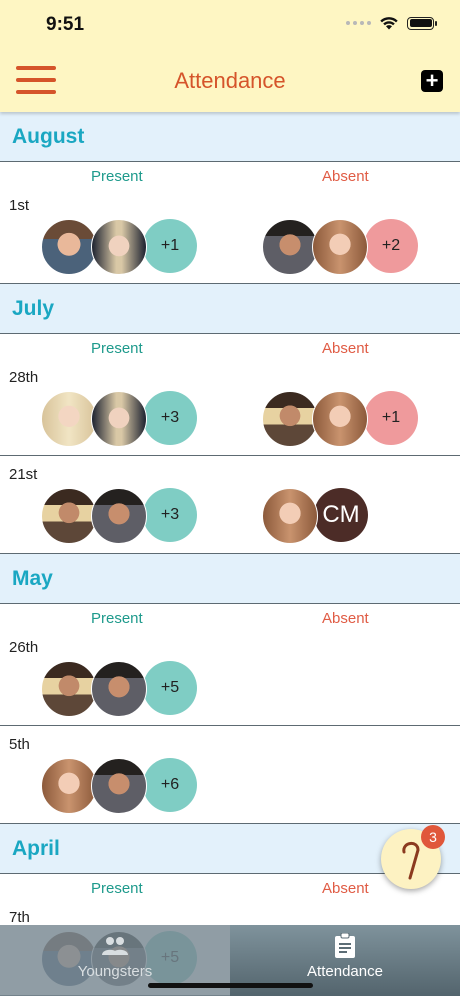 The height and width of the screenshot is (996, 460). What do you see at coordinates (230, 56) in the screenshot?
I see `top-bar: 9:51 Attendance +` at bounding box center [230, 56].